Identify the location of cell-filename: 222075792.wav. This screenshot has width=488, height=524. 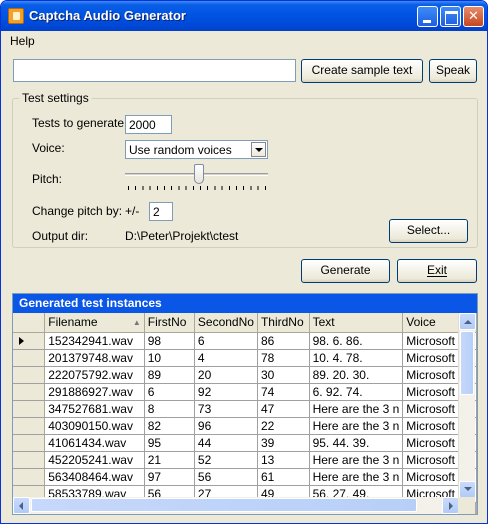
(94, 375).